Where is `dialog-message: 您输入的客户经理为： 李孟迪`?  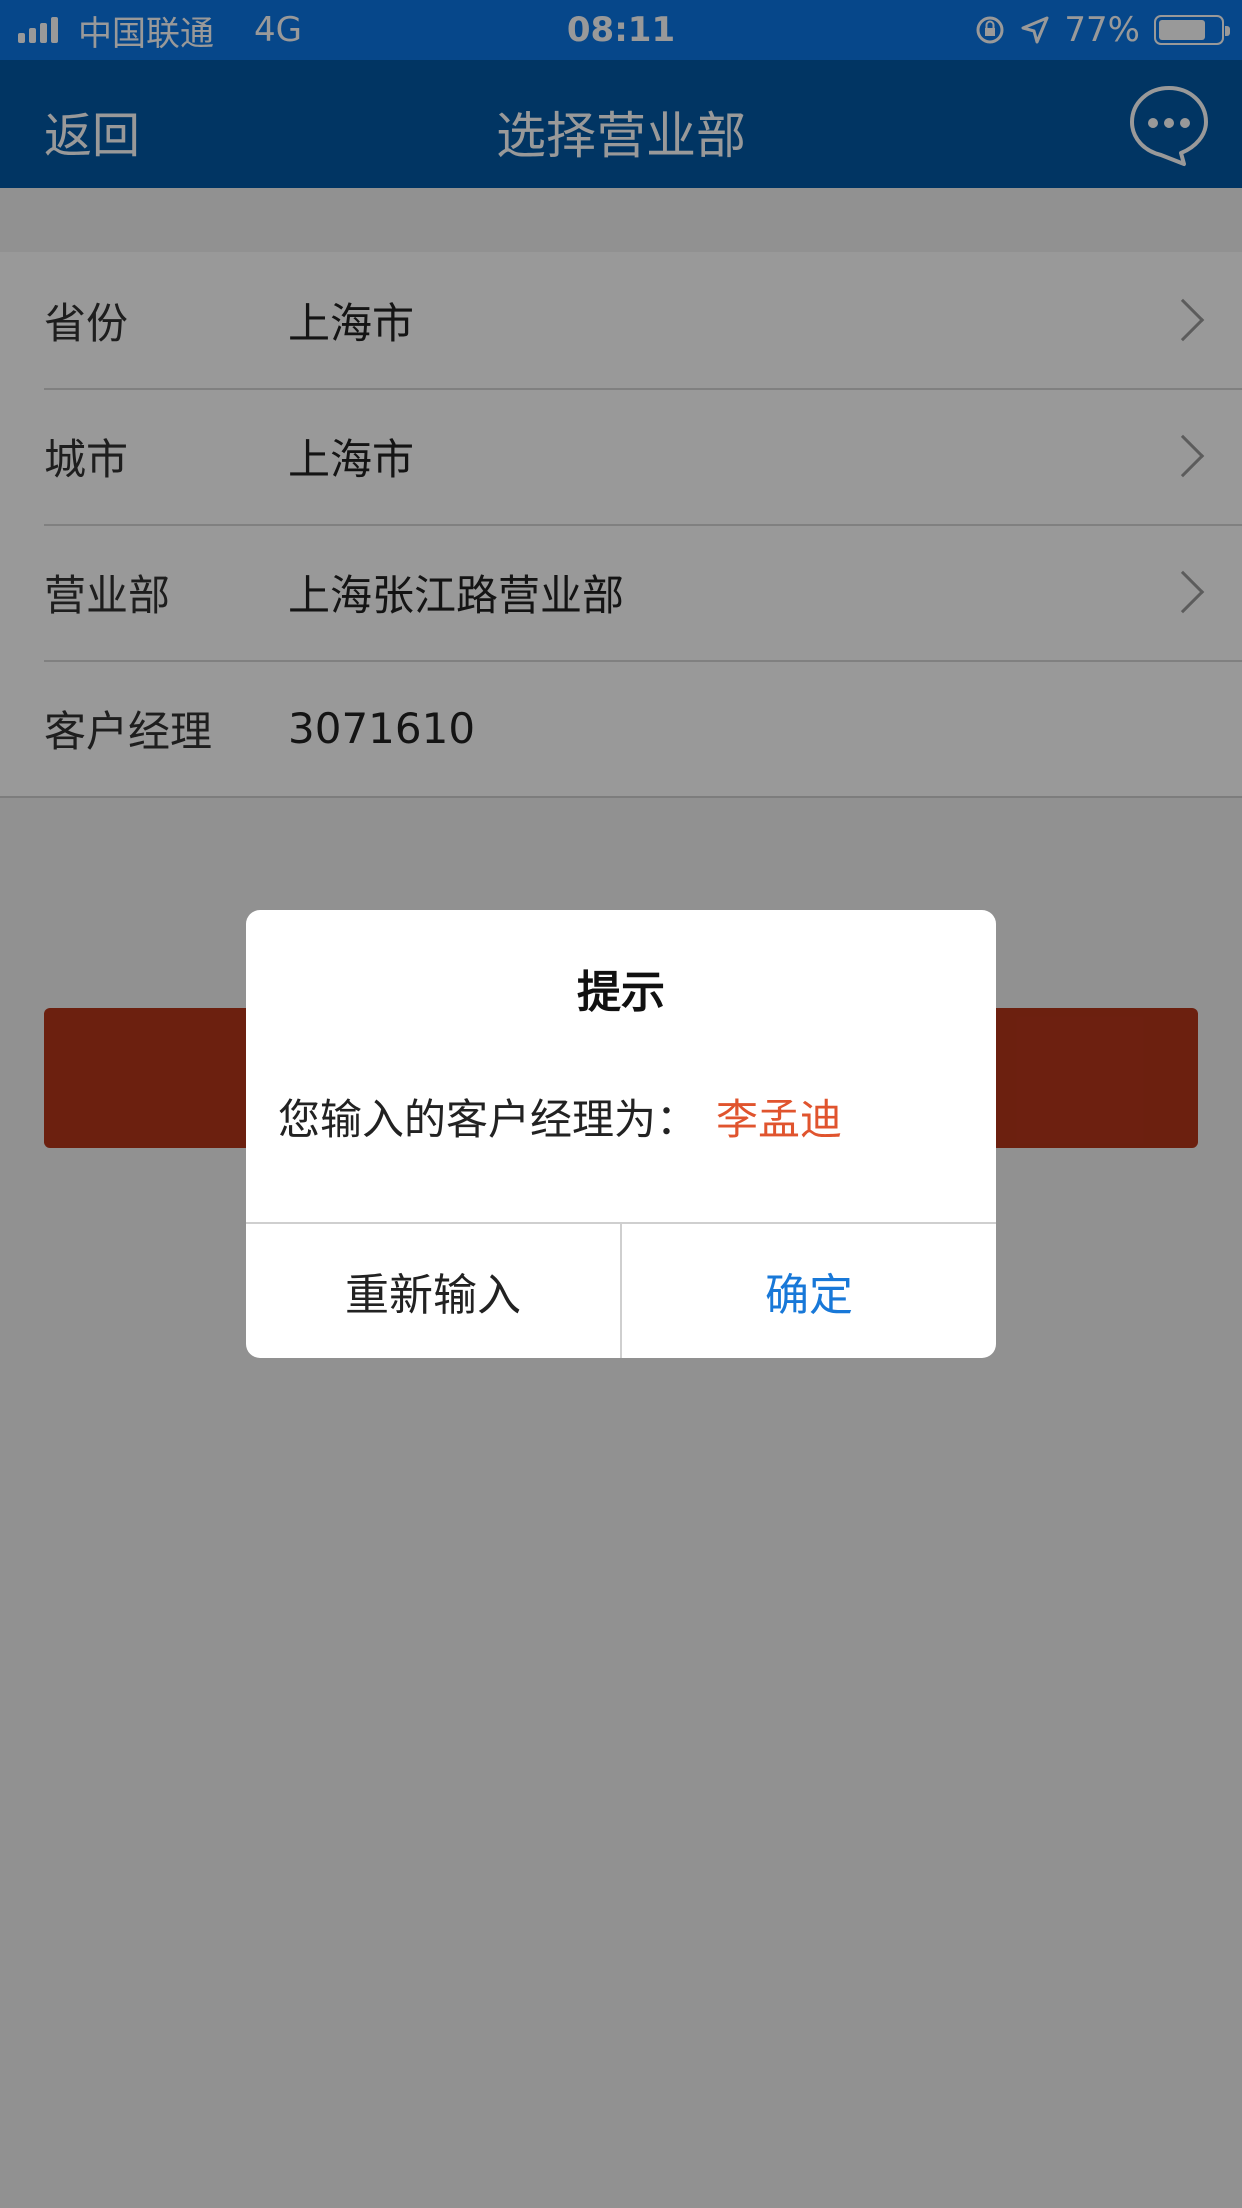 dialog-message: 您输入的客户经理为： 李孟迪 is located at coordinates (627, 1116).